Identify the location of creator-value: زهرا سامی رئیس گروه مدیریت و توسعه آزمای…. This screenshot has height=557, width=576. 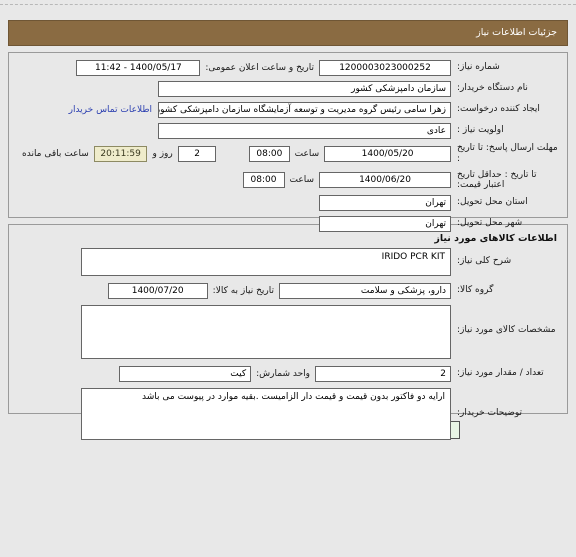
(304, 109).